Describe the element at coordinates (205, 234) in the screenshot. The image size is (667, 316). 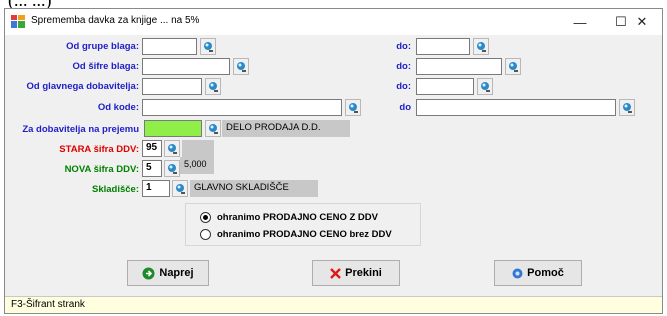
I see `radio-unselected-icon` at that location.